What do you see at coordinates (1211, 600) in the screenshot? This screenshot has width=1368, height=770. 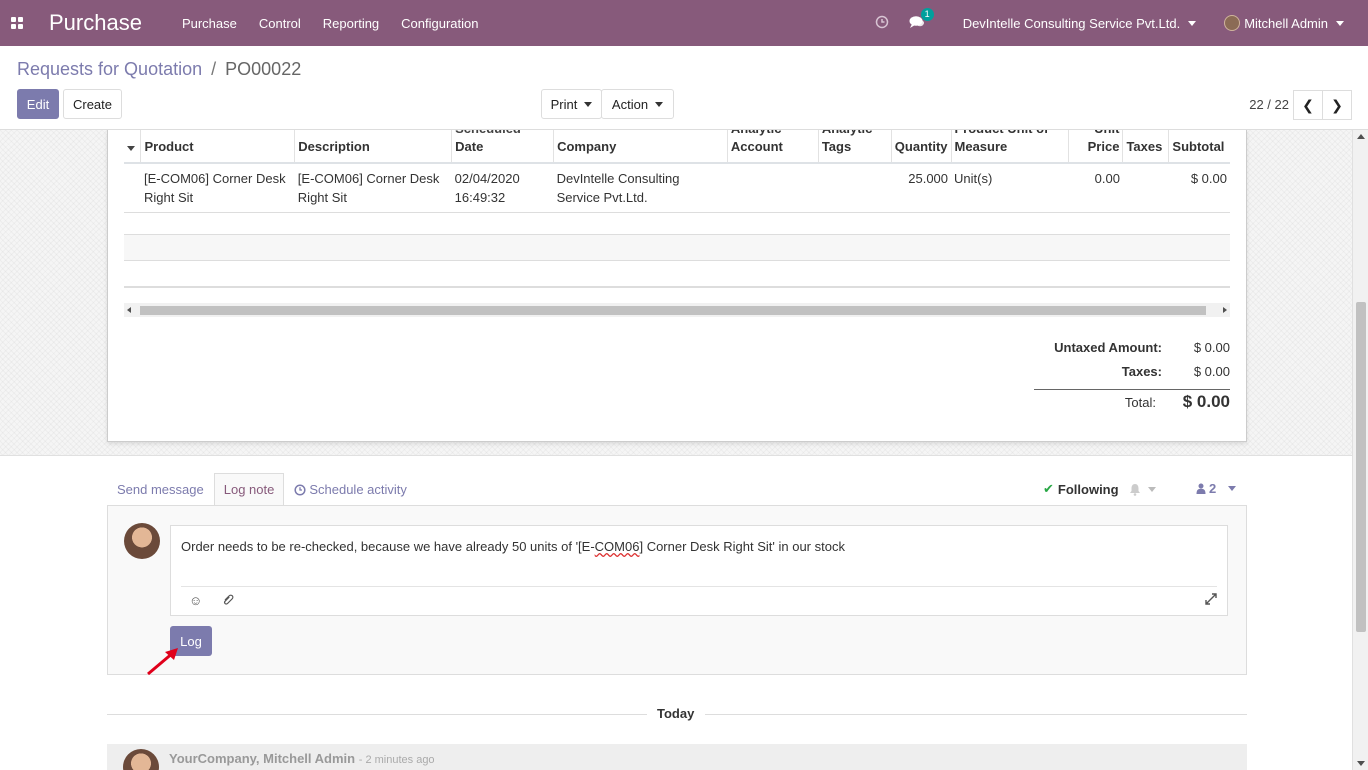 I see `expand-icon` at bounding box center [1211, 600].